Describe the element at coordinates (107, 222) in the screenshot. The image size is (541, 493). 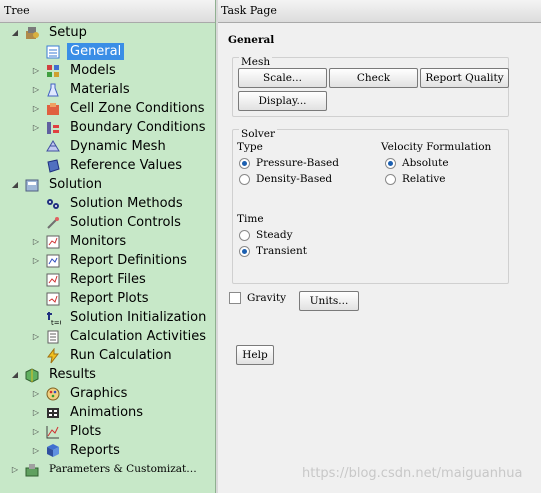
I see `tree-item-solution-controls: Solution Controls` at that location.